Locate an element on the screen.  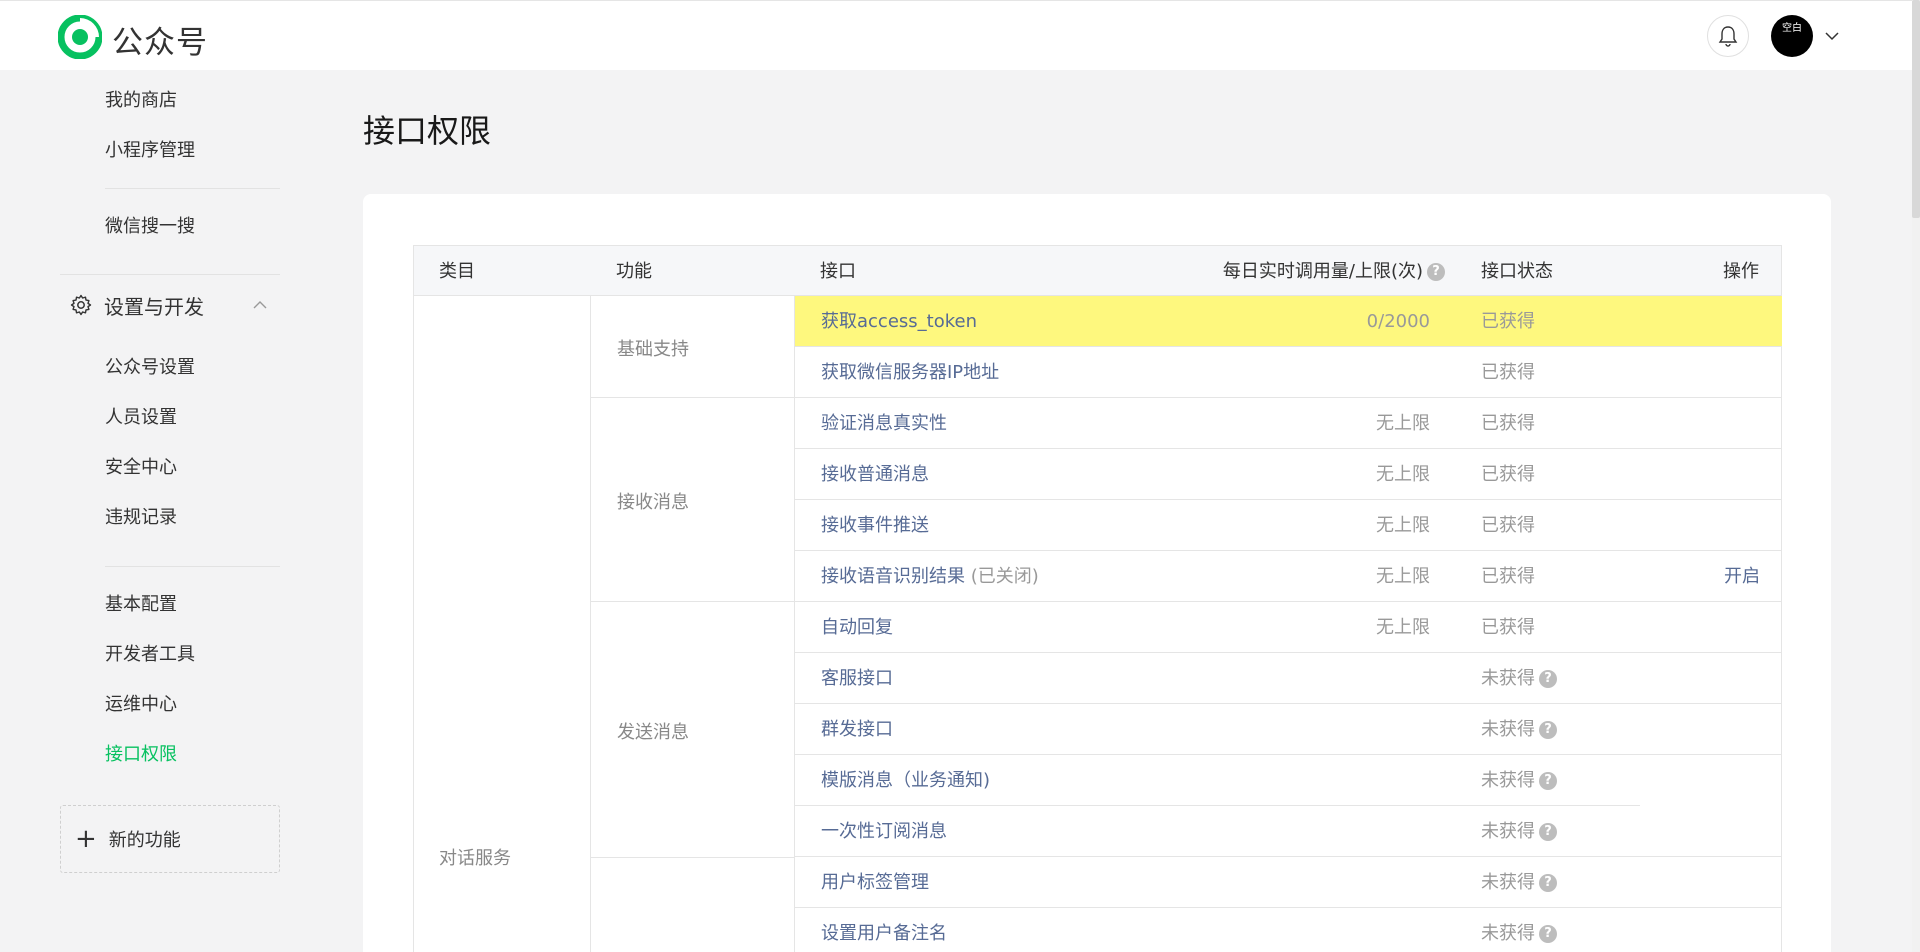
function-cell-basic-support: 基础支持 is located at coordinates (693, 347).